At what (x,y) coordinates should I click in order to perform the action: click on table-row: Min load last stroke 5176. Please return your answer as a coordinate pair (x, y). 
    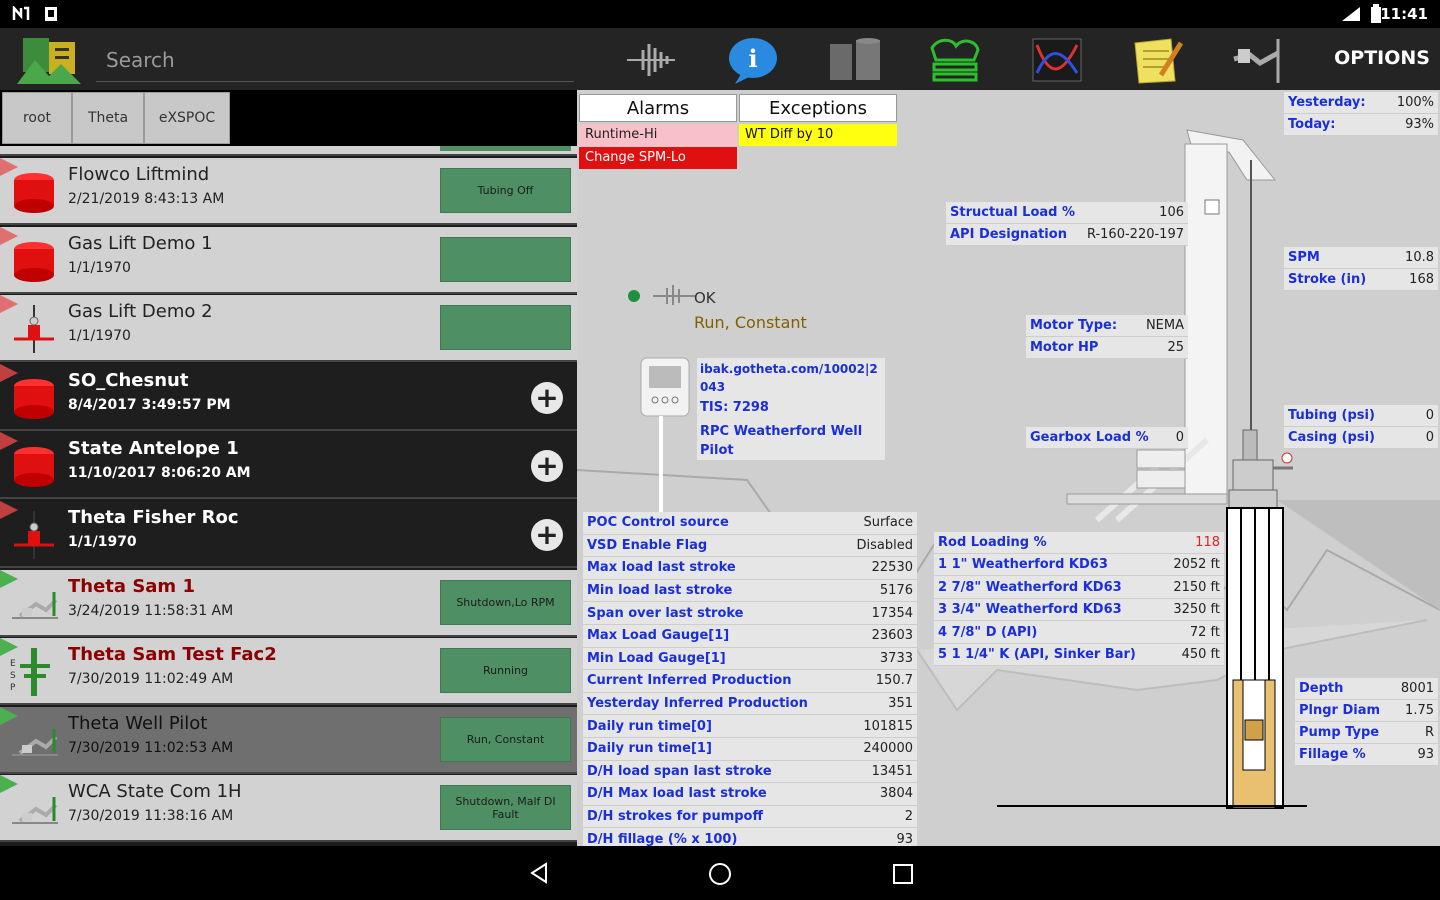
    Looking at the image, I should click on (750, 591).